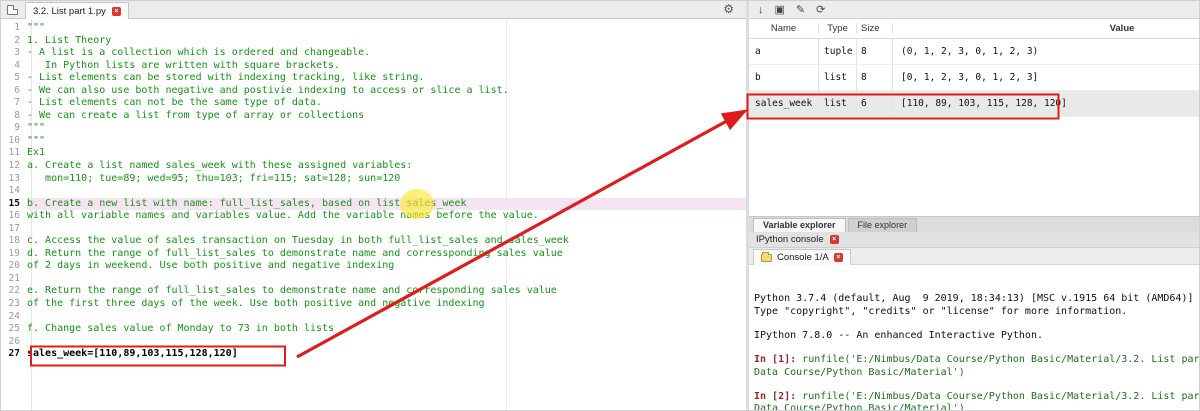  I want to click on line-number: 2, so click(17, 40).